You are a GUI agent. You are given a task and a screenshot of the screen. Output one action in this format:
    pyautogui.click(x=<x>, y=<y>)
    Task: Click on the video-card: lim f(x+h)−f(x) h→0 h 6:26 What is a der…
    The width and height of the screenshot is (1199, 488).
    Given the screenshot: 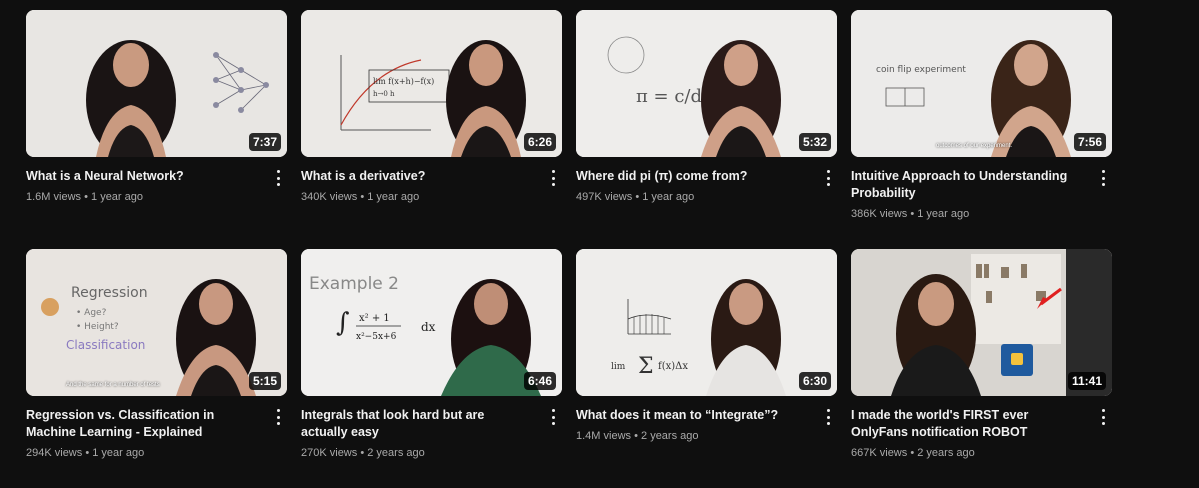 What is the action you would take?
    pyautogui.click(x=431, y=129)
    